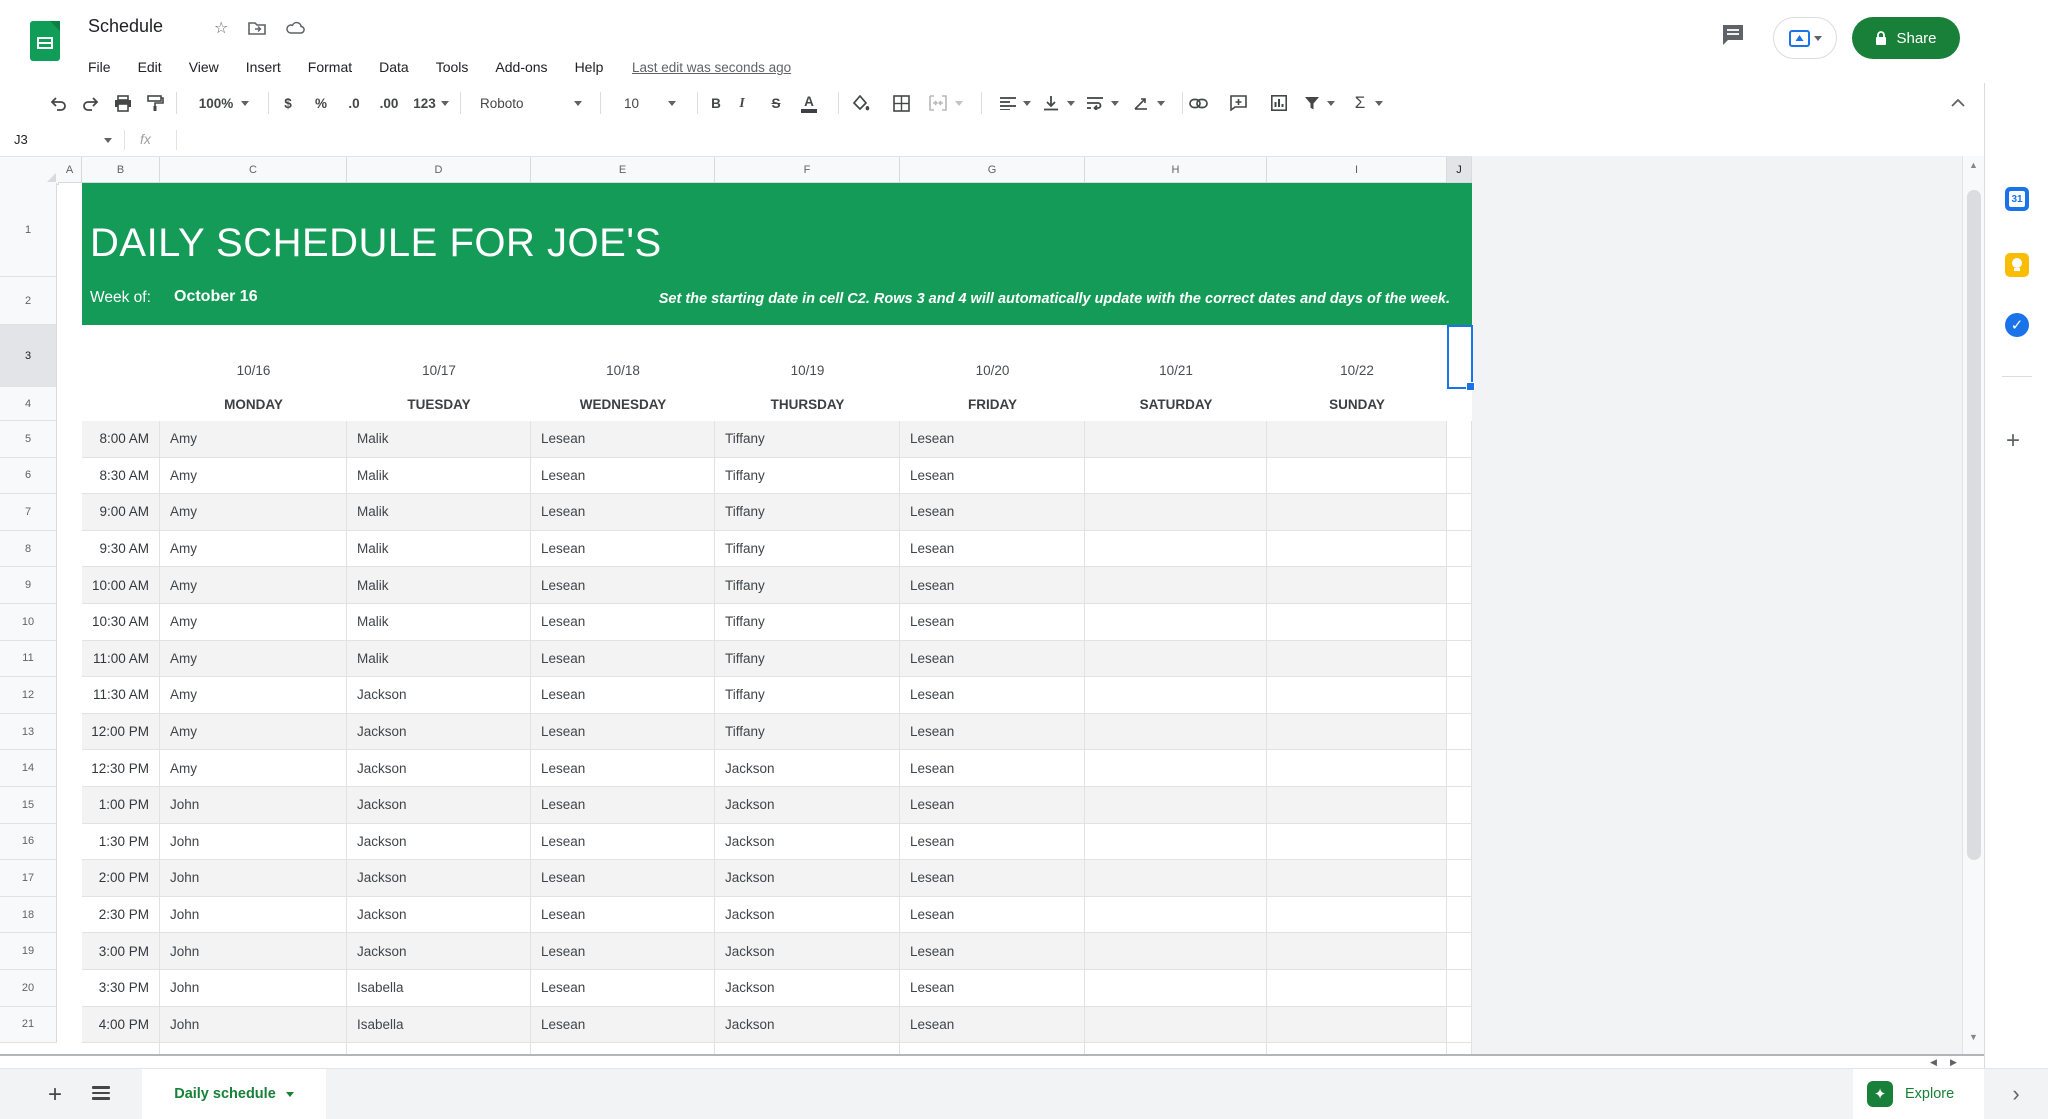 Image resolution: width=2048 pixels, height=1119 pixels. Describe the element at coordinates (28, 951) in the screenshot. I see `row-header-19: 19` at that location.